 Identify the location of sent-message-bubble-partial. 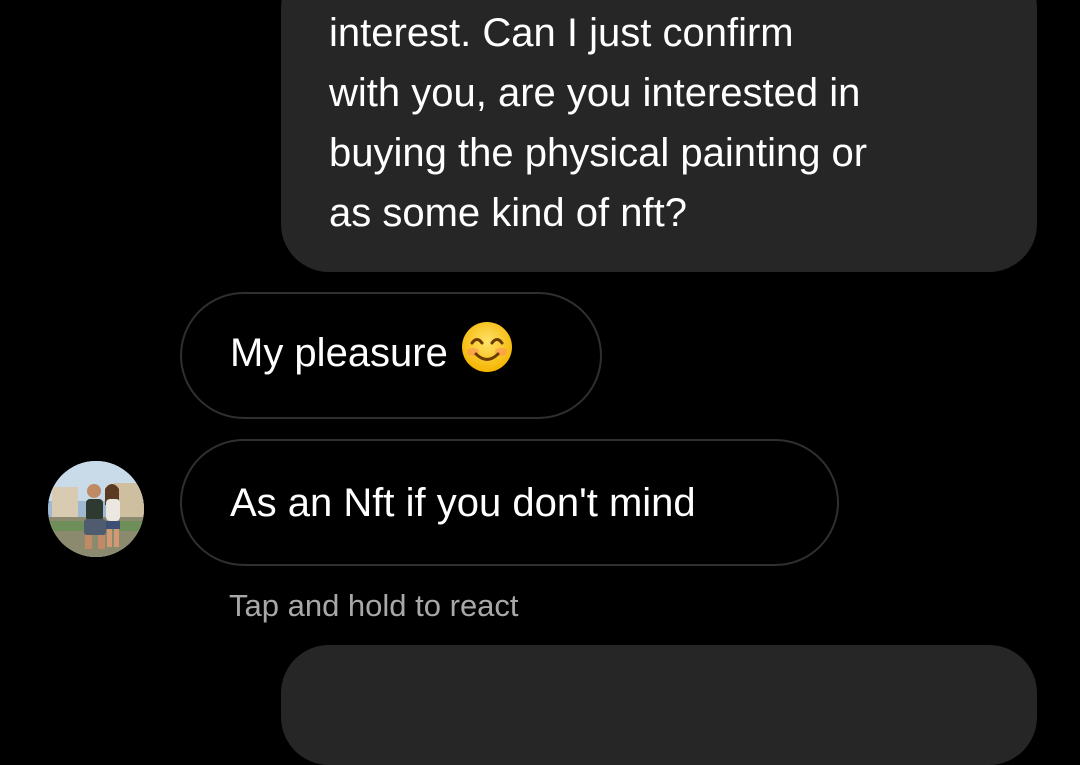
(659, 705).